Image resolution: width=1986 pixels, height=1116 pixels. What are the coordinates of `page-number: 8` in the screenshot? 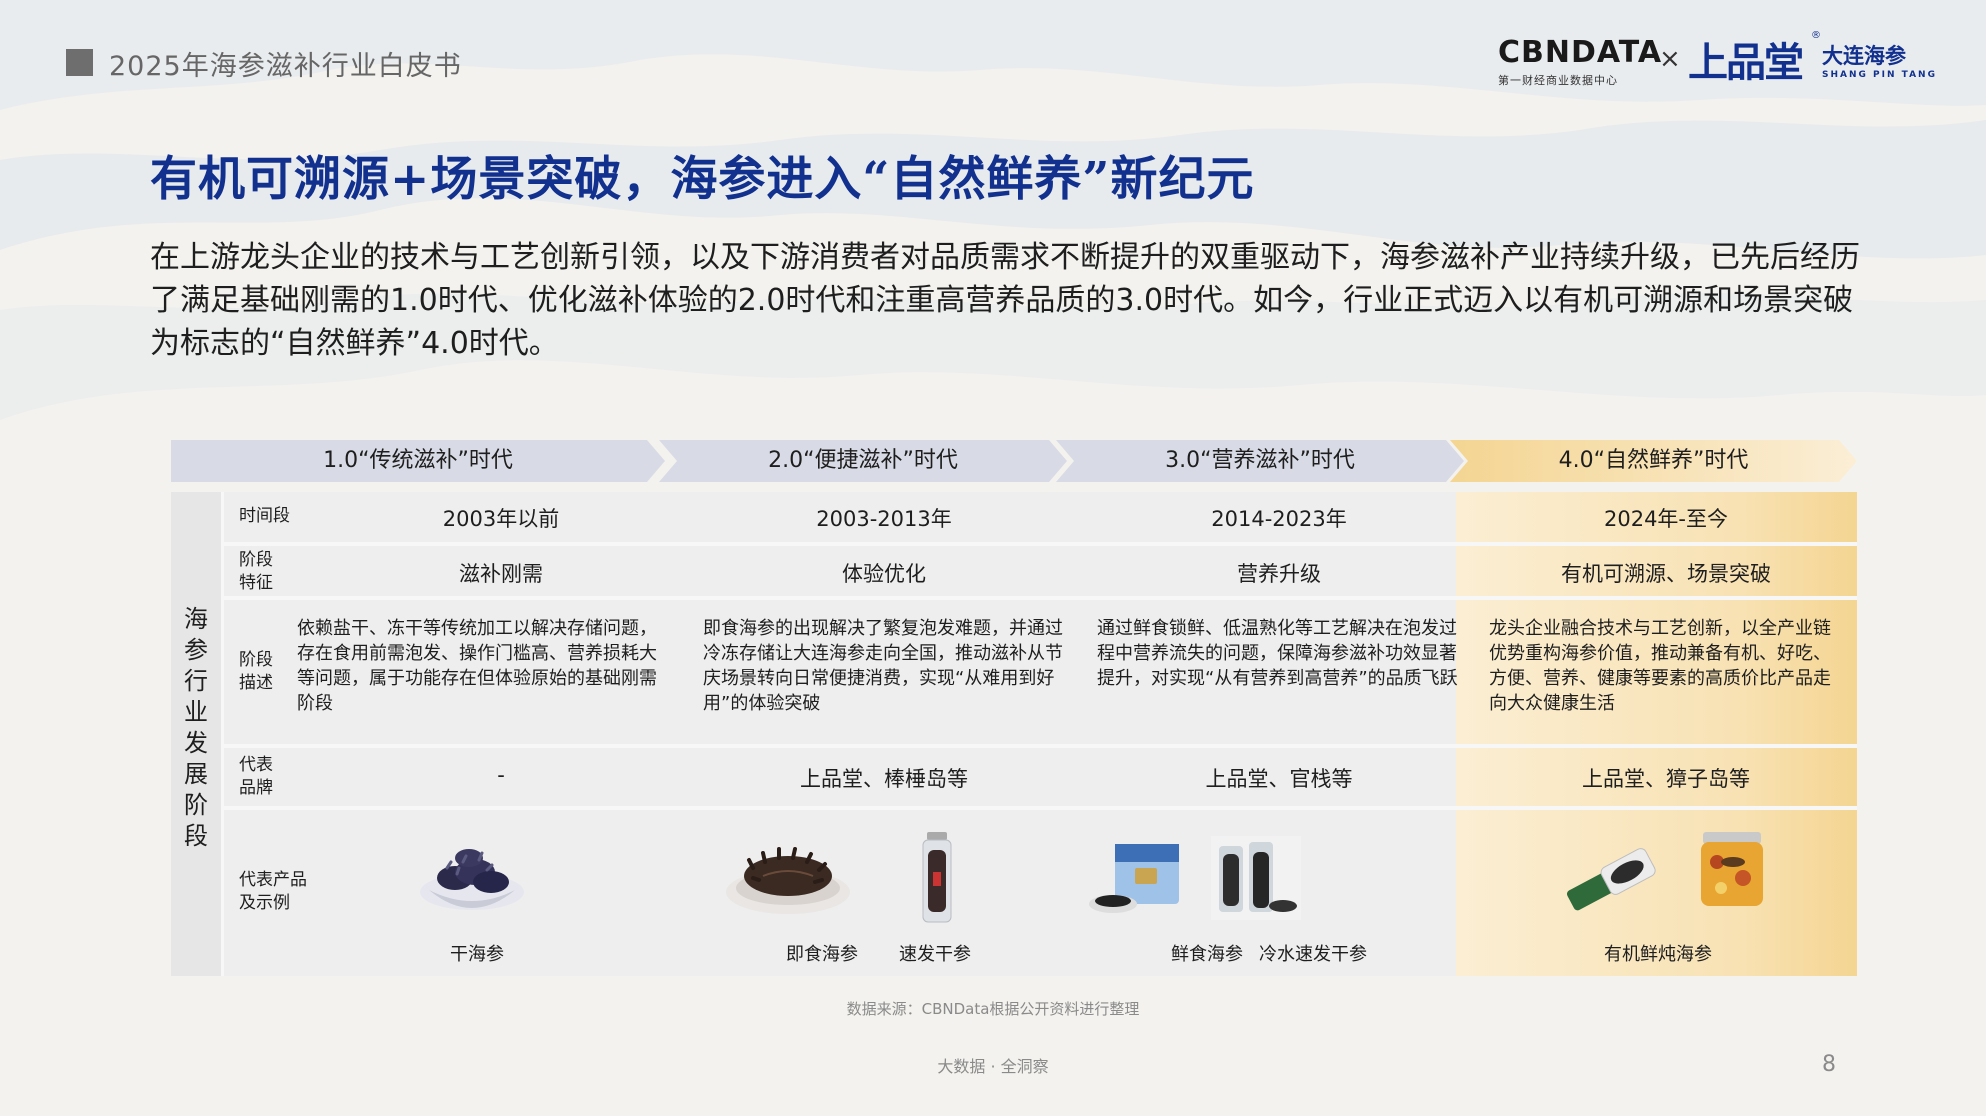 It's located at (1829, 1064).